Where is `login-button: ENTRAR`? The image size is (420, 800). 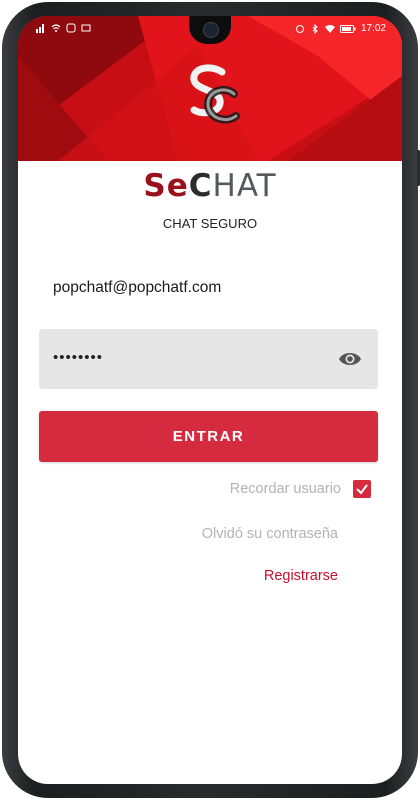
login-button: ENTRAR is located at coordinates (208, 436).